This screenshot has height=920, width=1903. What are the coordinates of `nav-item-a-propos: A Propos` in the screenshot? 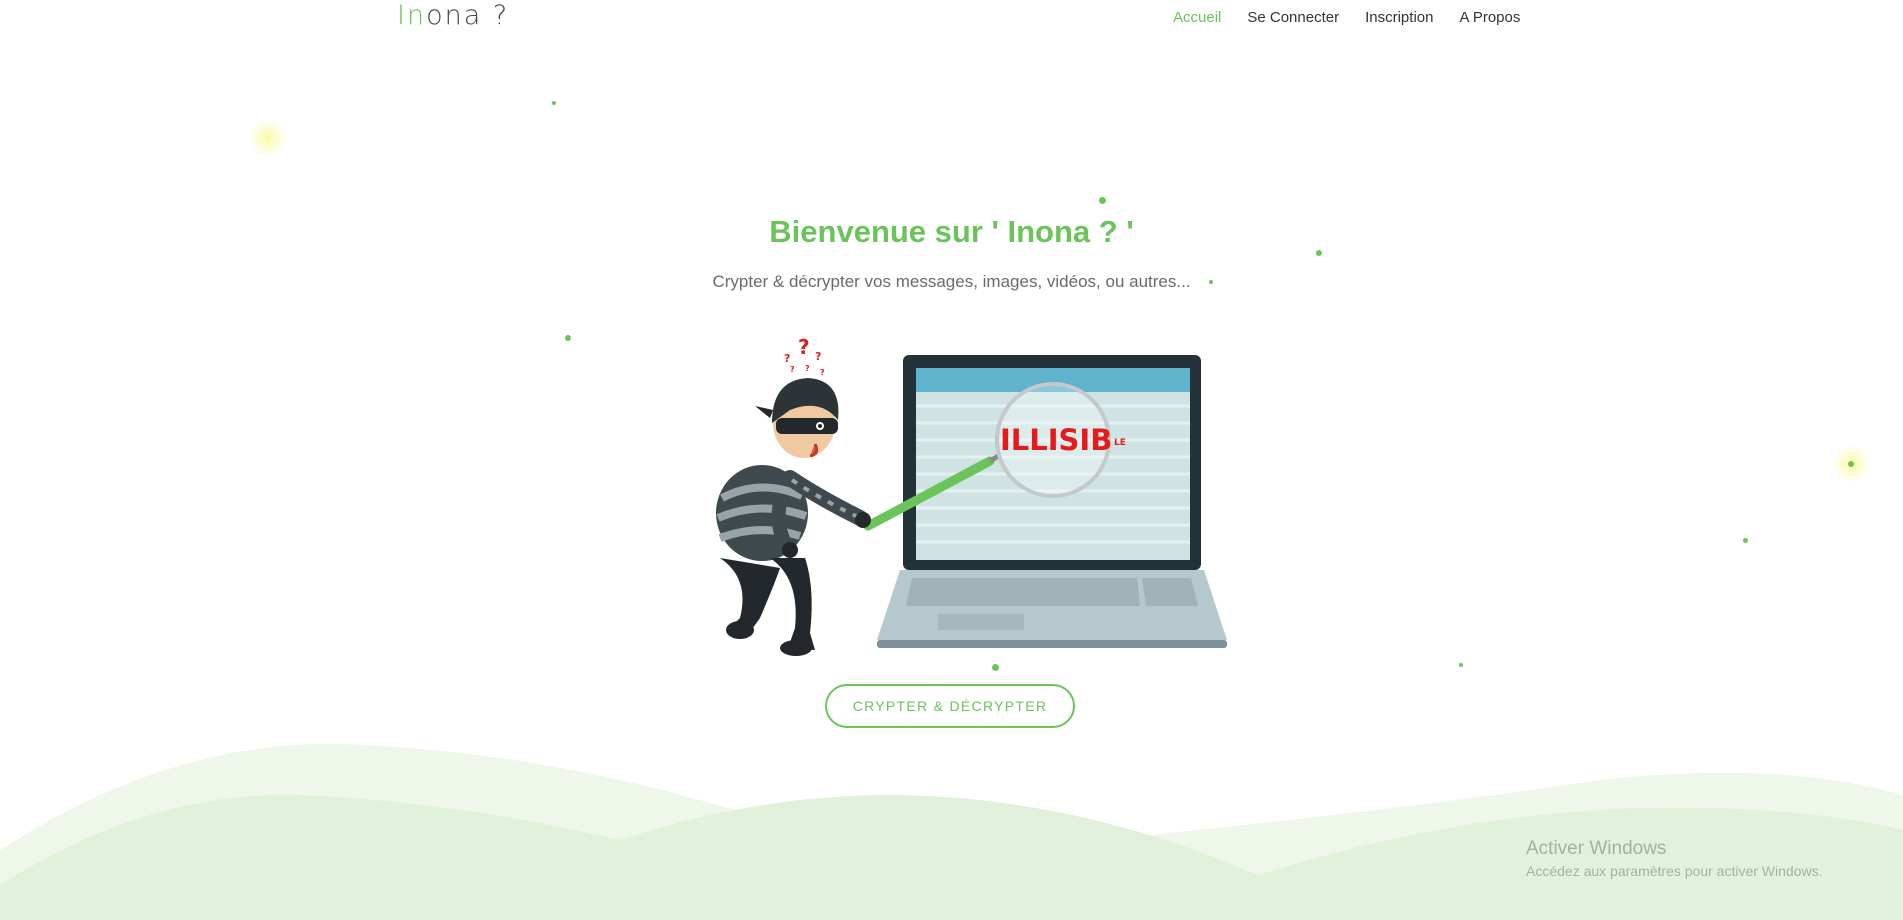 It's located at (1489, 18).